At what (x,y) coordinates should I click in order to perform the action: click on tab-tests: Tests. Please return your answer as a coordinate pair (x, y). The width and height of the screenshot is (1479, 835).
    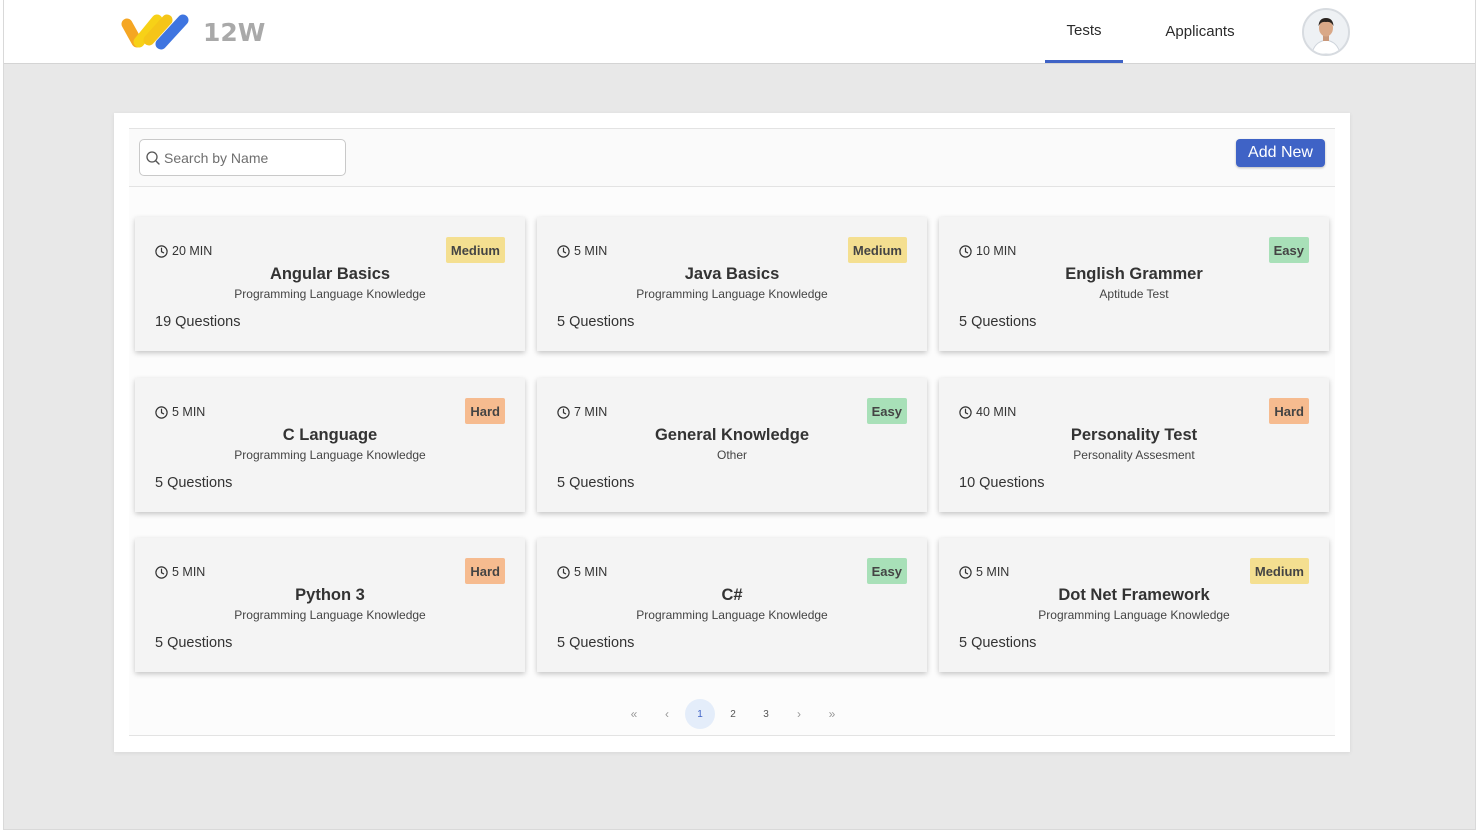
    Looking at the image, I should click on (1084, 31).